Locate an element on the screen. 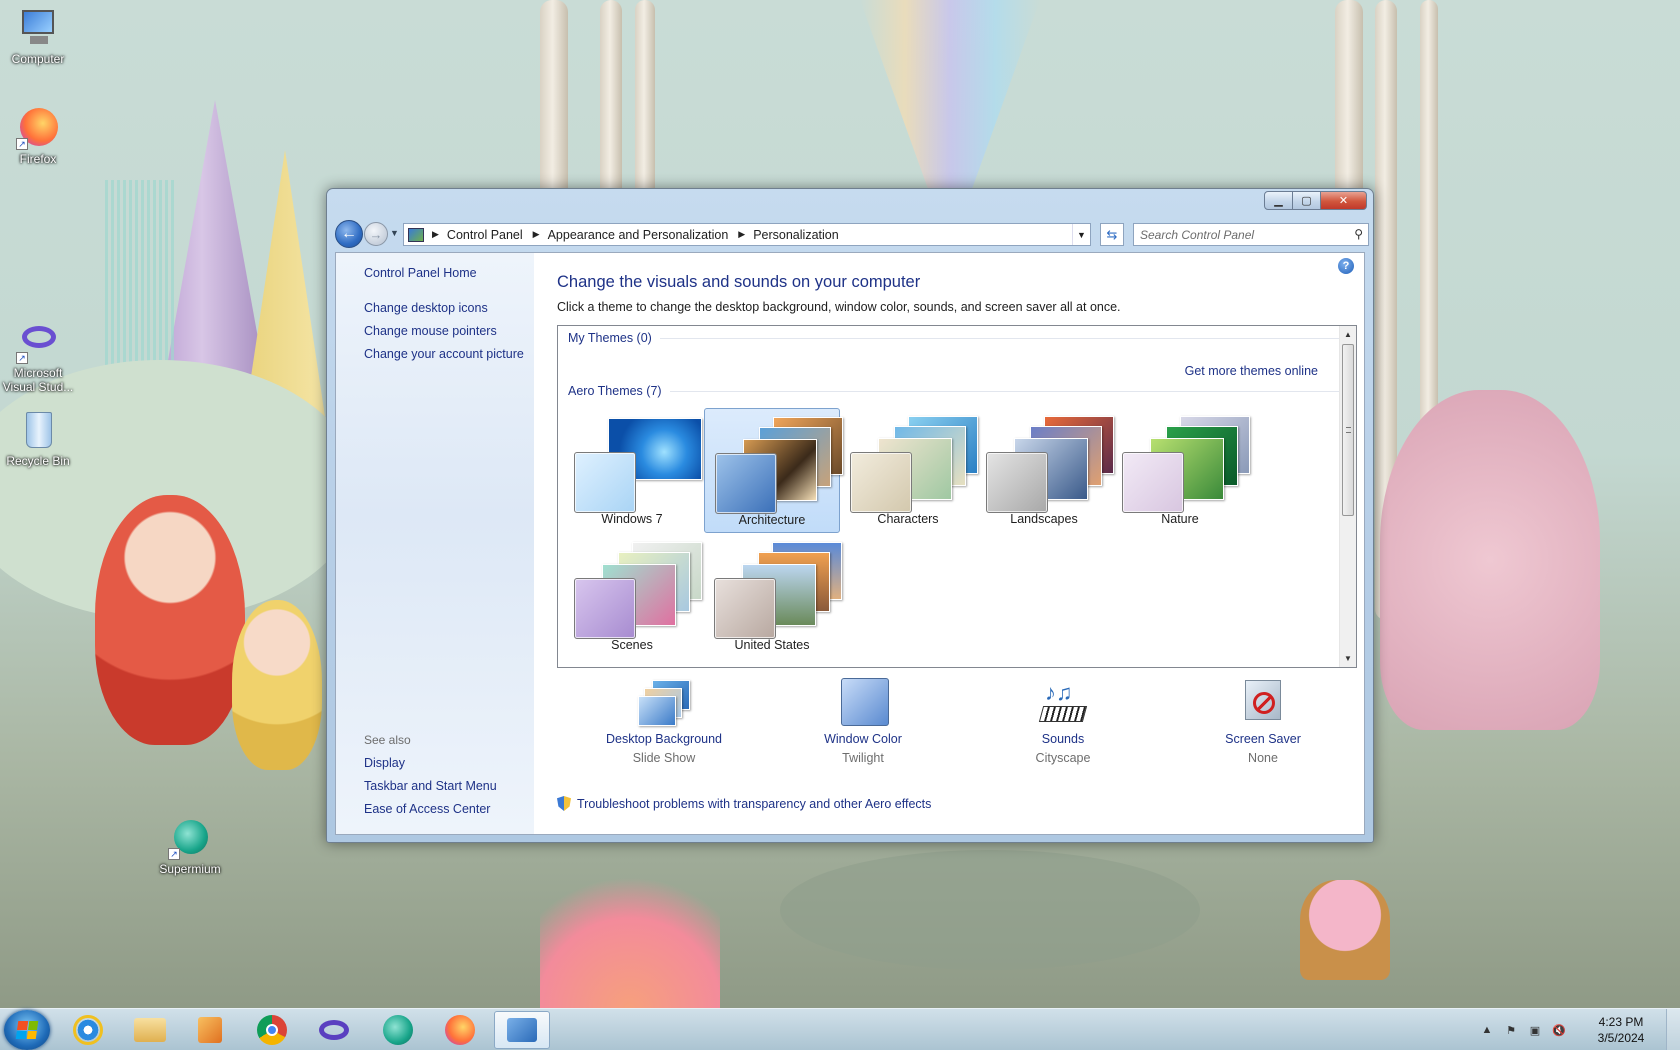 The image size is (1680, 1050). back-arrow-icon: ← is located at coordinates (349, 233).